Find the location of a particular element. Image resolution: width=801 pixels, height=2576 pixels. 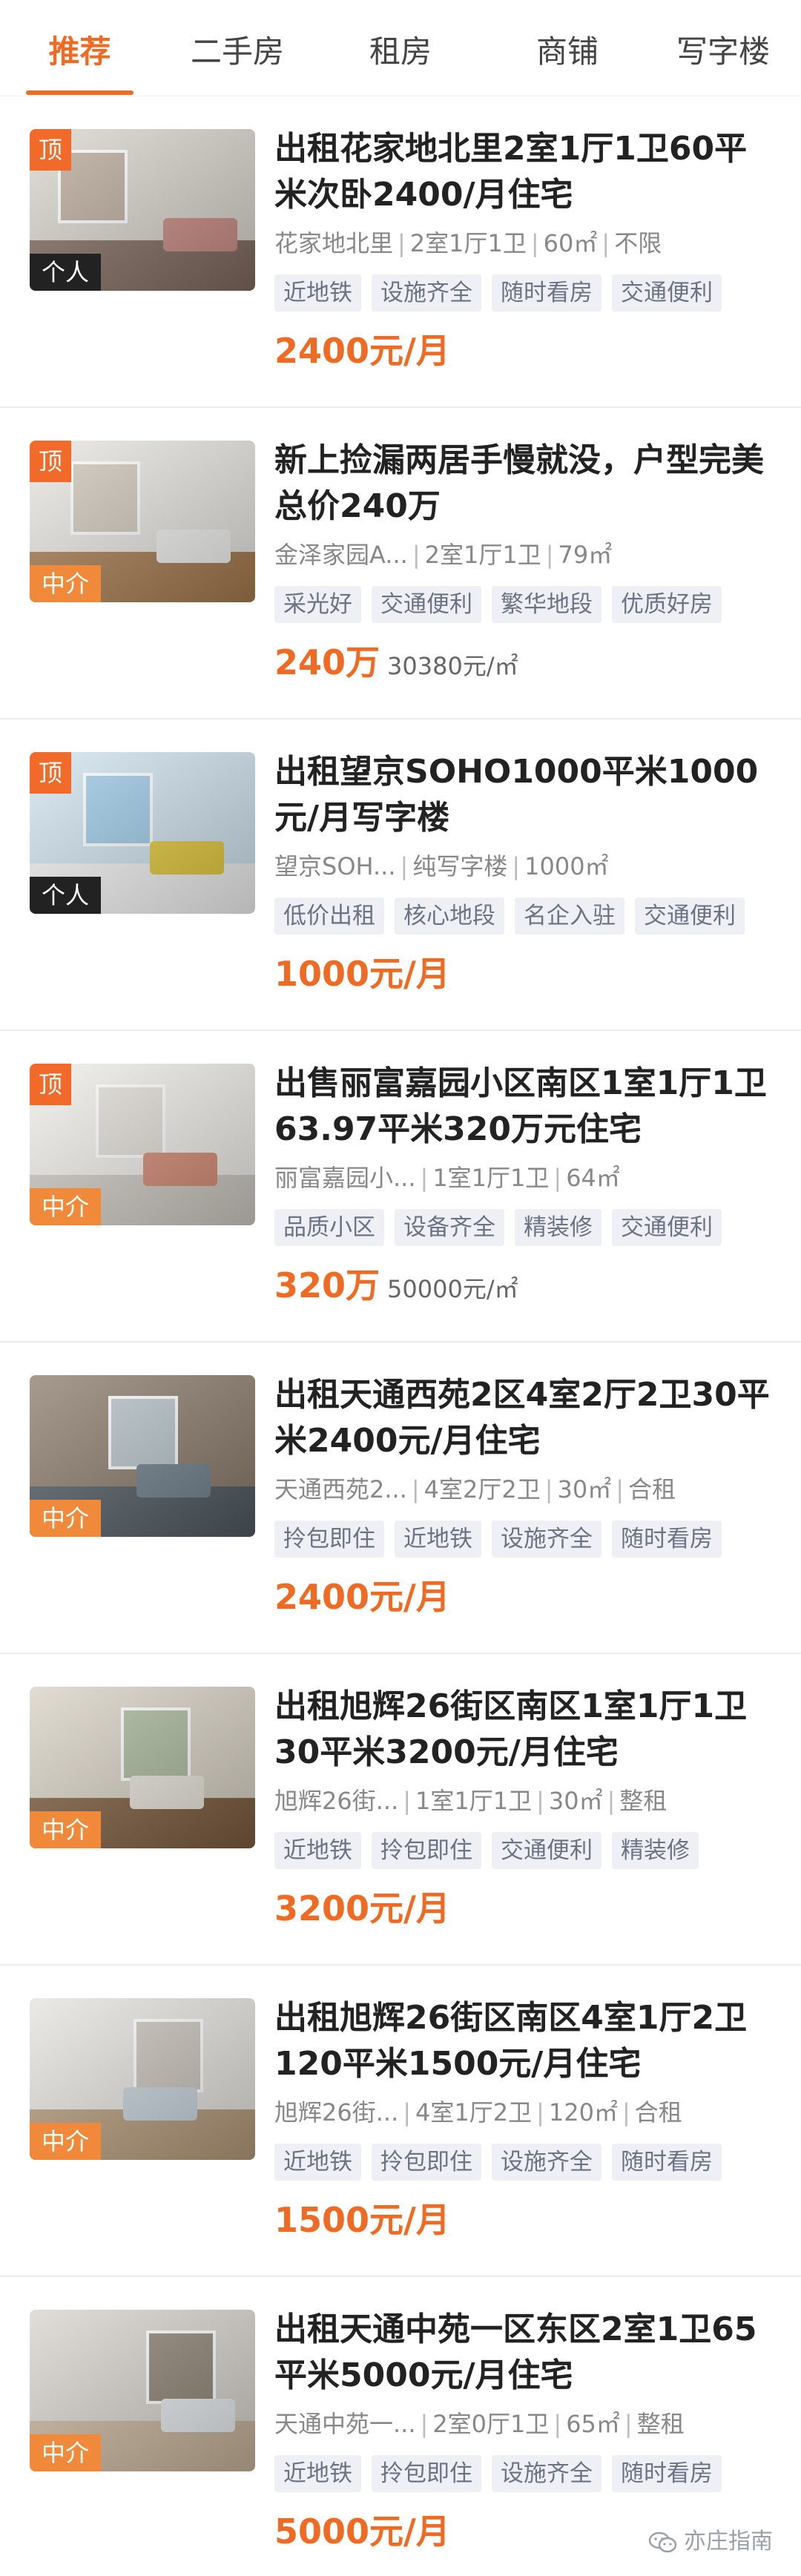

listing-price: 5000元/月 is located at coordinates (362, 2532).